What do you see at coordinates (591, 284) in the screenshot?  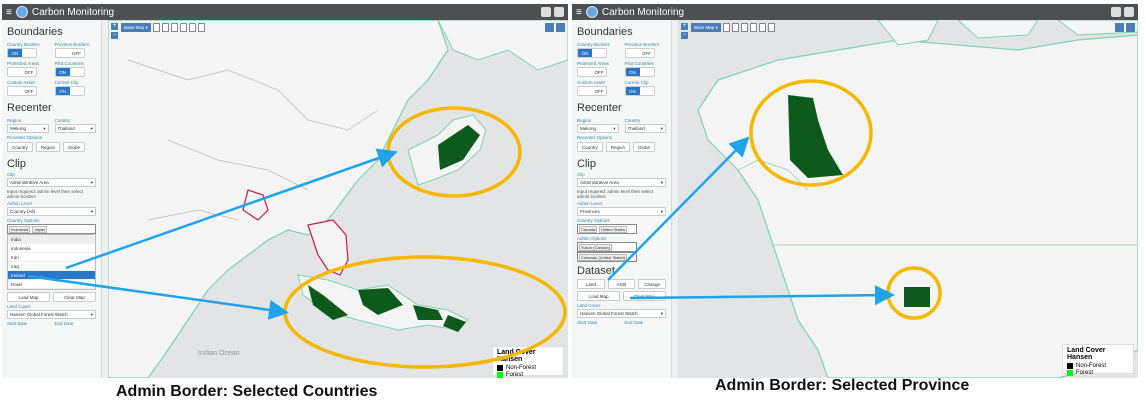 I see `dataset-land-button: Land` at bounding box center [591, 284].